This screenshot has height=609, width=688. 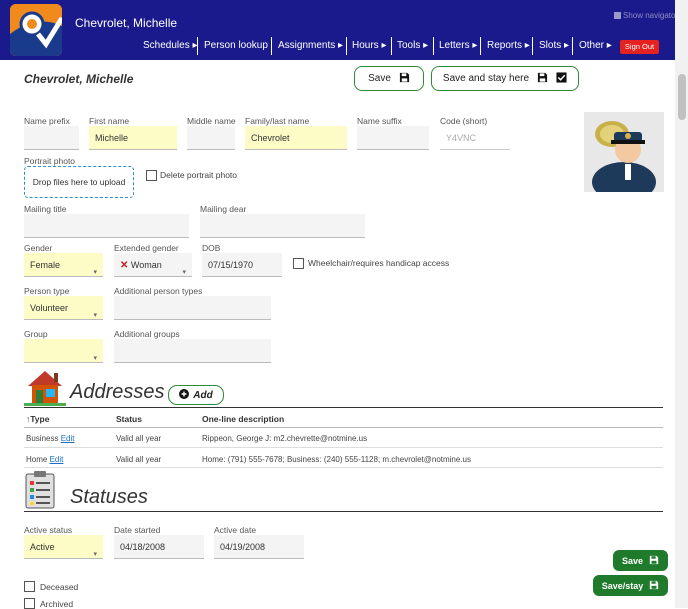 I want to click on additional-person-types-label: Additional person types, so click(x=158, y=291).